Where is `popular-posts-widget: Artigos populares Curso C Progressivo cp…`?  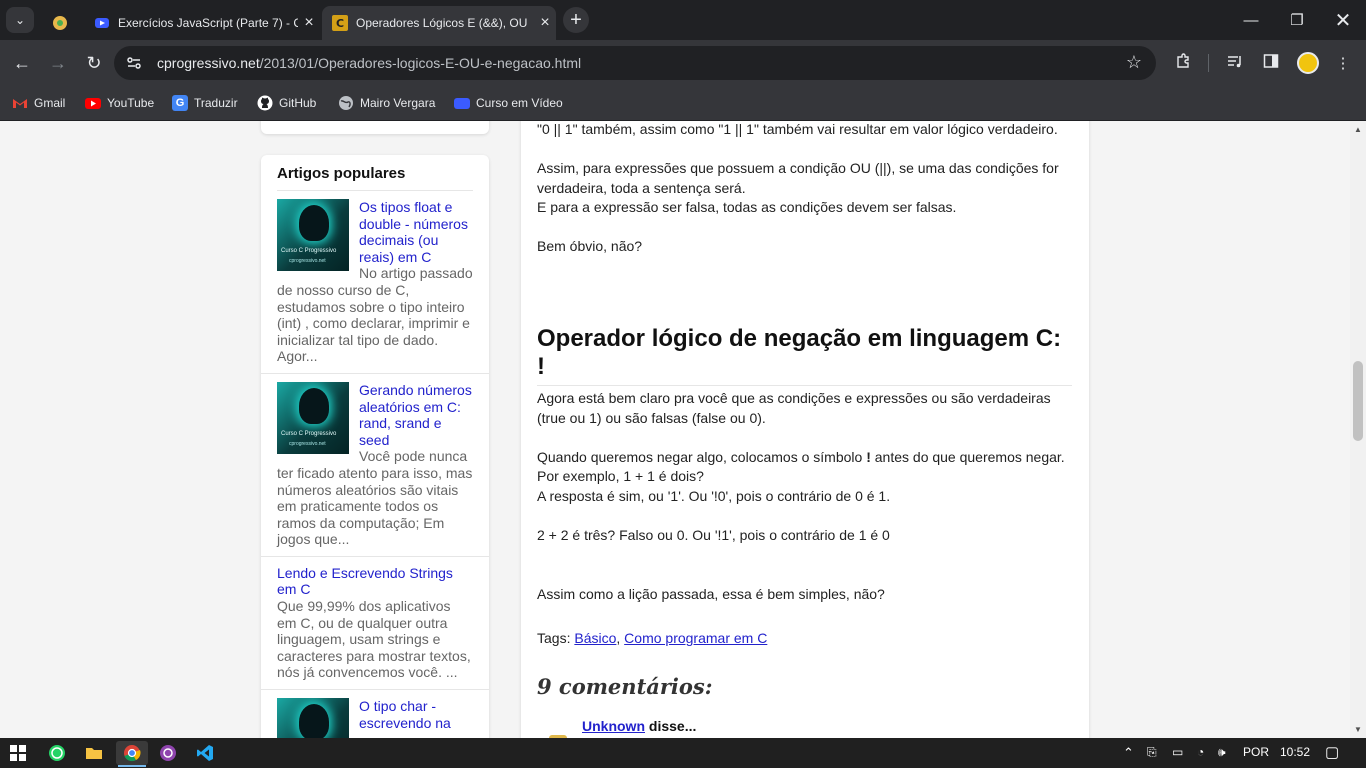 popular-posts-widget: Artigos populares Curso C Progressivo cp… is located at coordinates (375, 446).